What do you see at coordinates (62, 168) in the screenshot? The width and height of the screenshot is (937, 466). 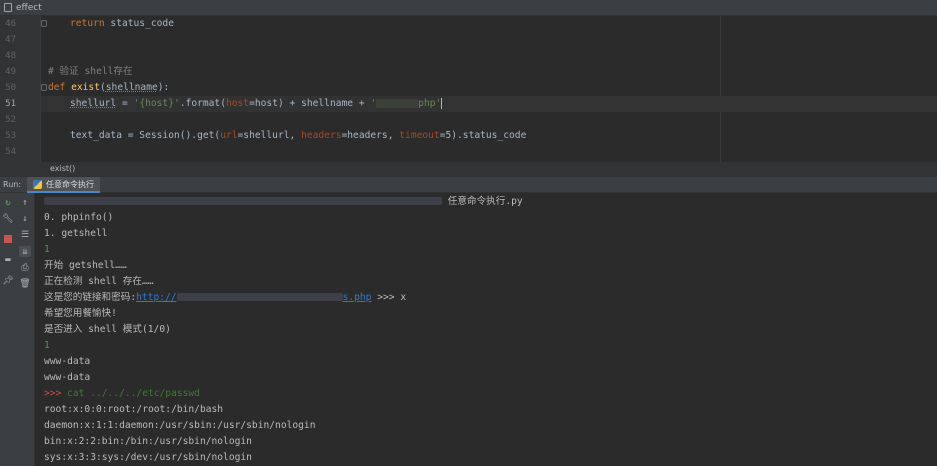 I see `breadcrumb-item: exist()` at bounding box center [62, 168].